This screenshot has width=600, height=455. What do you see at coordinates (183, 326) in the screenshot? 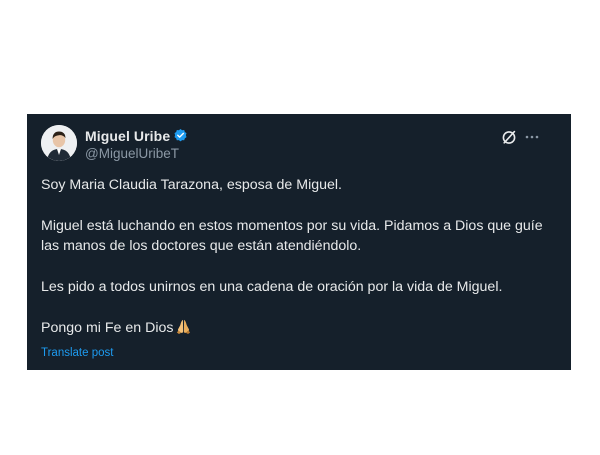
I see `praying-hands-icon` at bounding box center [183, 326].